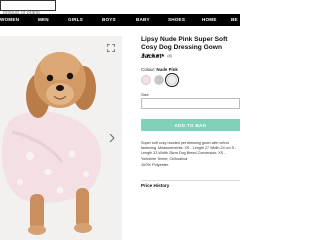  What do you see at coordinates (167, 69) in the screenshot?
I see `colour-value: Nude Pink` at bounding box center [167, 69].